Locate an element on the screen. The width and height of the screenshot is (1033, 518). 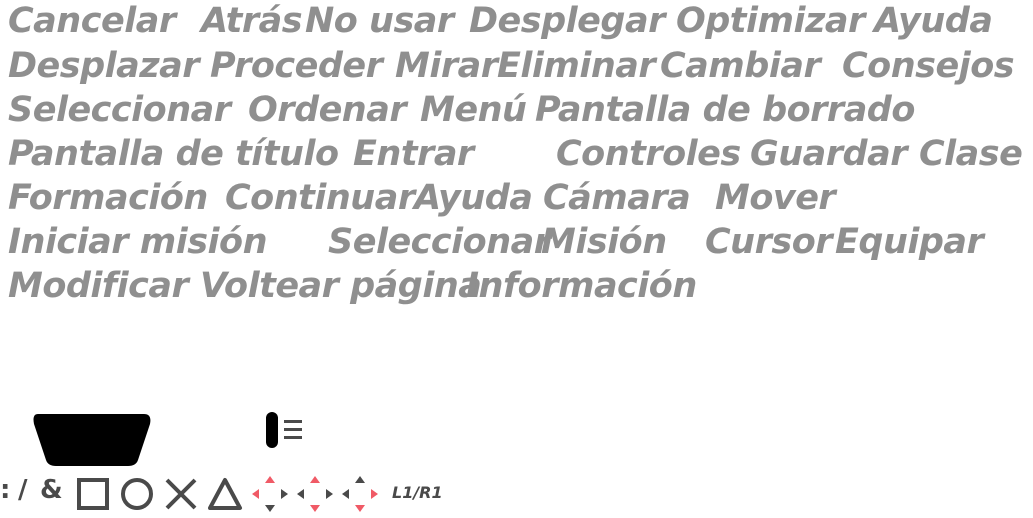
word-pantalla-de-borrado: Pantalla de borrado is located at coordinates (725, 110).